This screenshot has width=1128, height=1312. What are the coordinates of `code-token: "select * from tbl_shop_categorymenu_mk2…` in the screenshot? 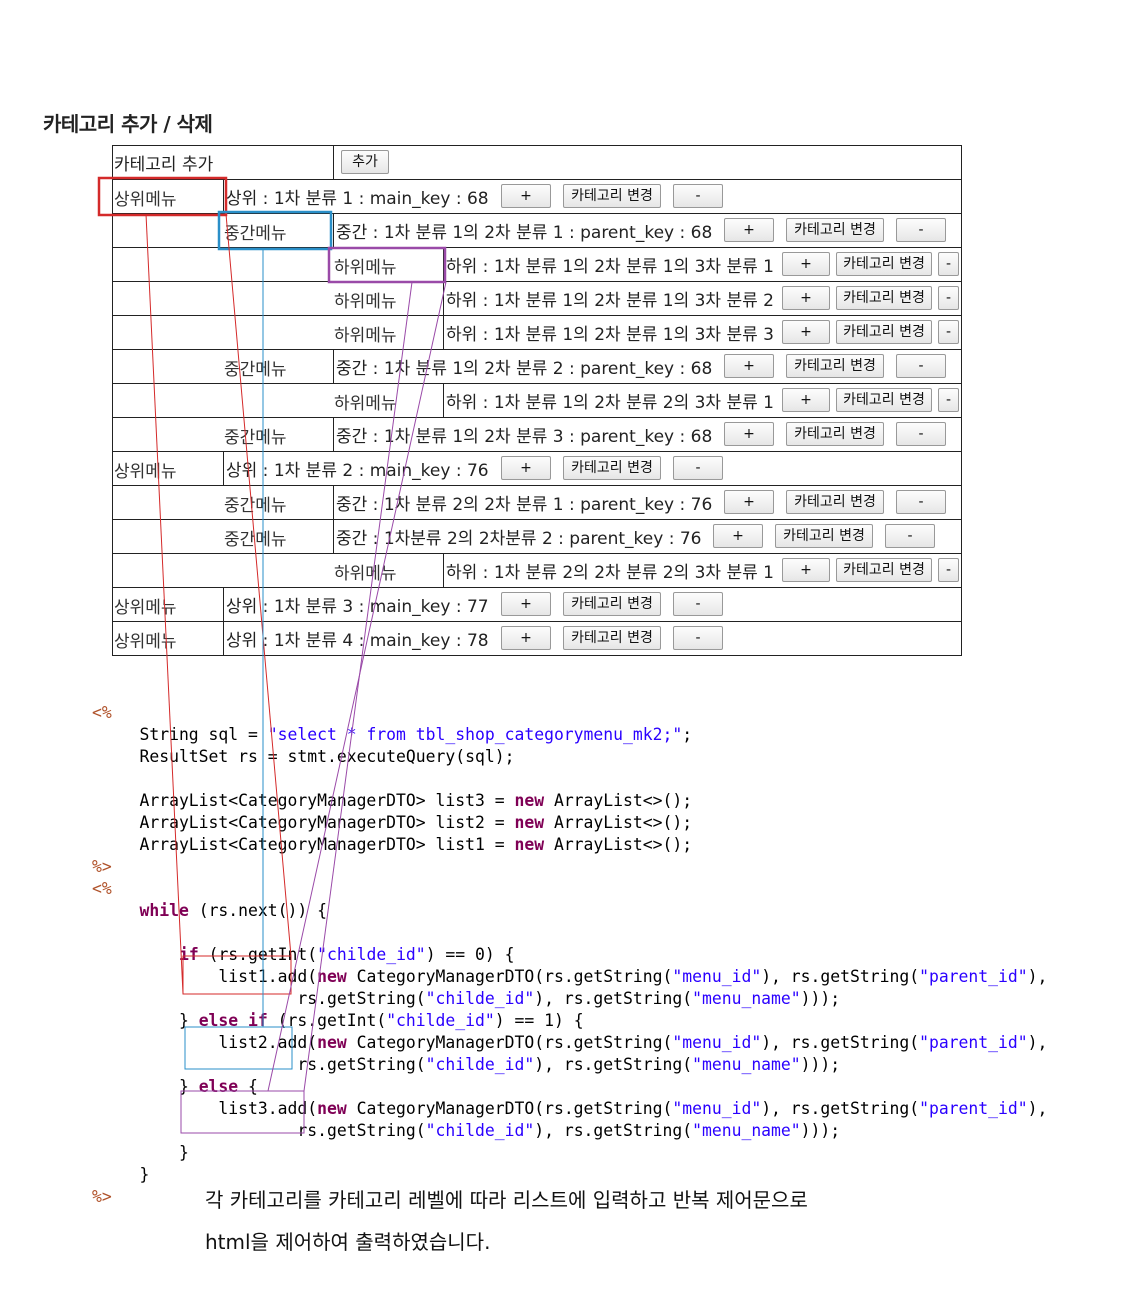 It's located at (475, 734).